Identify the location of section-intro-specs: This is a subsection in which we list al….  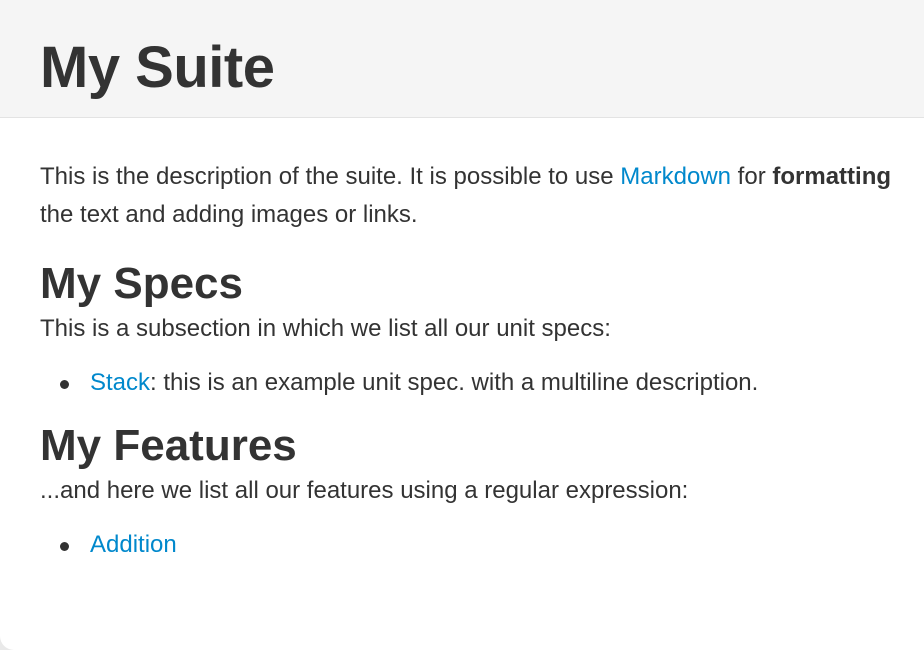
(325, 328).